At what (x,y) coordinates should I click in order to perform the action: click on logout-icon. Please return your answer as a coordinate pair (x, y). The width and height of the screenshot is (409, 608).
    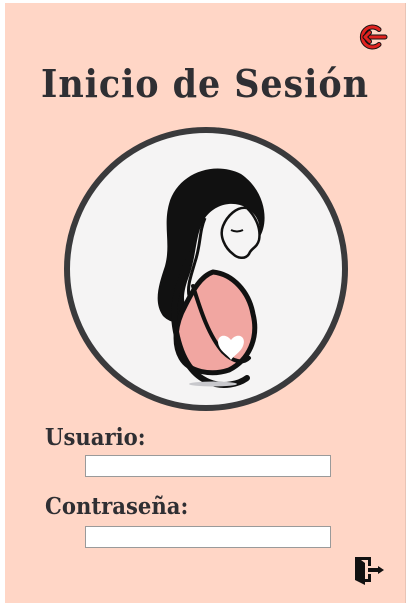
    Looking at the image, I should click on (373, 37).